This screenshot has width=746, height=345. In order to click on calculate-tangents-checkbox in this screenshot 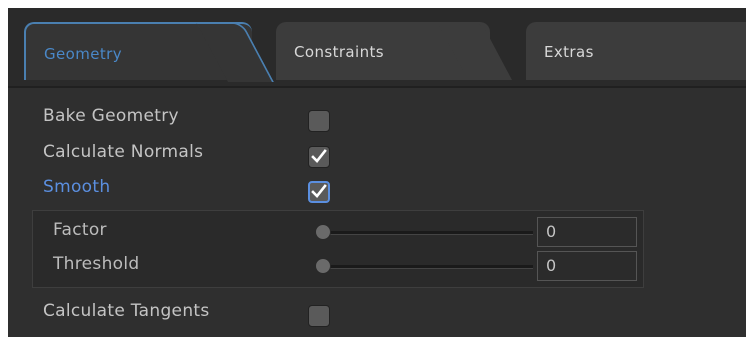, I will do `click(319, 316)`.